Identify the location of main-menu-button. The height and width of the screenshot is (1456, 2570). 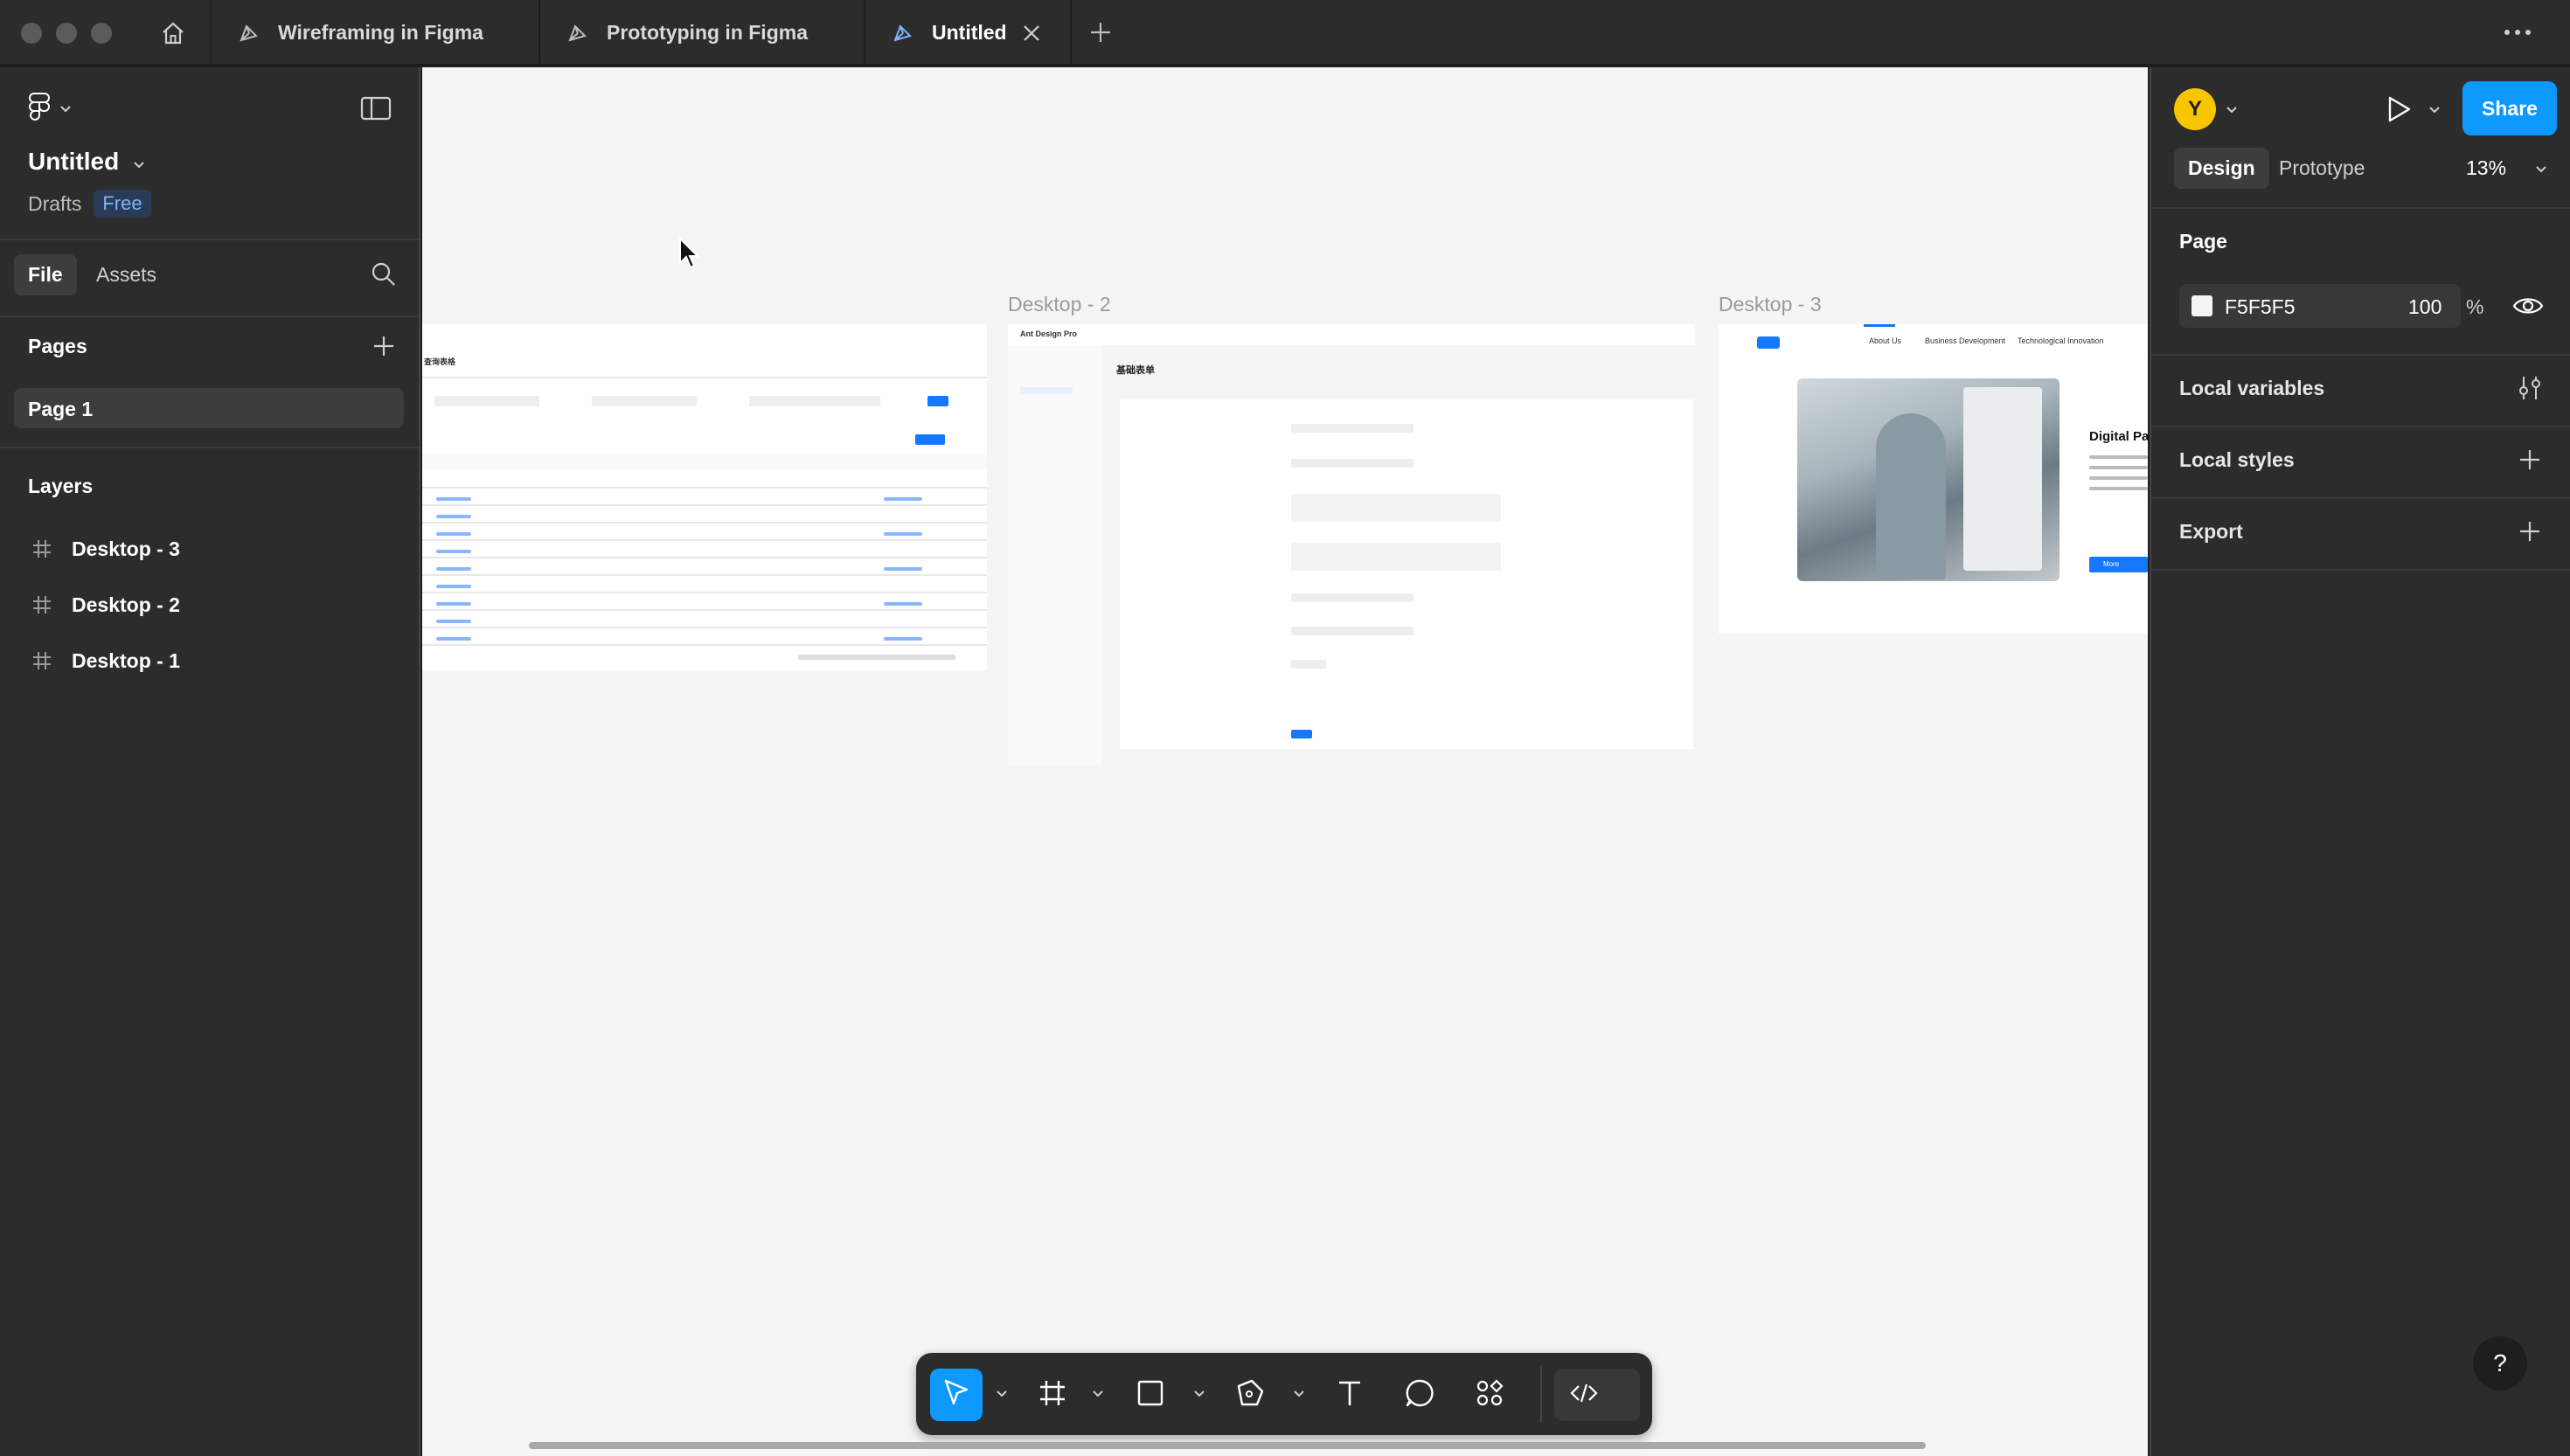
(56, 109).